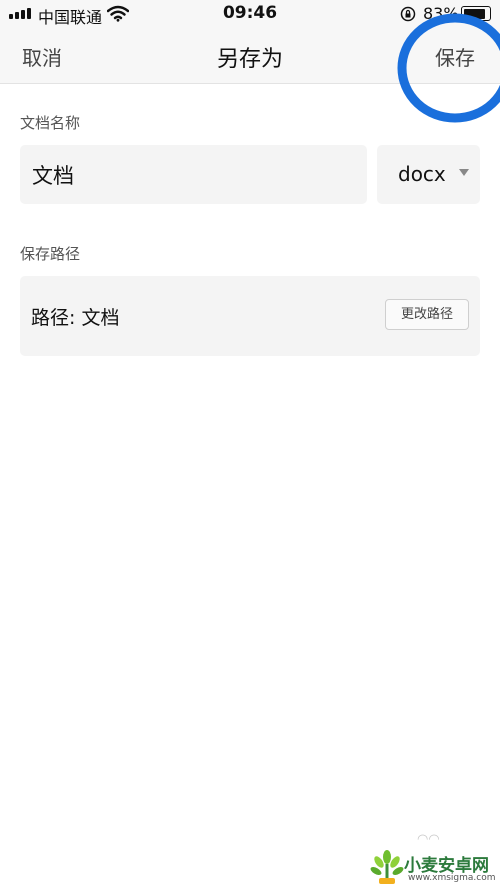 The width and height of the screenshot is (500, 889). What do you see at coordinates (427, 314) in the screenshot?
I see `change-path-button: 更改路径` at bounding box center [427, 314].